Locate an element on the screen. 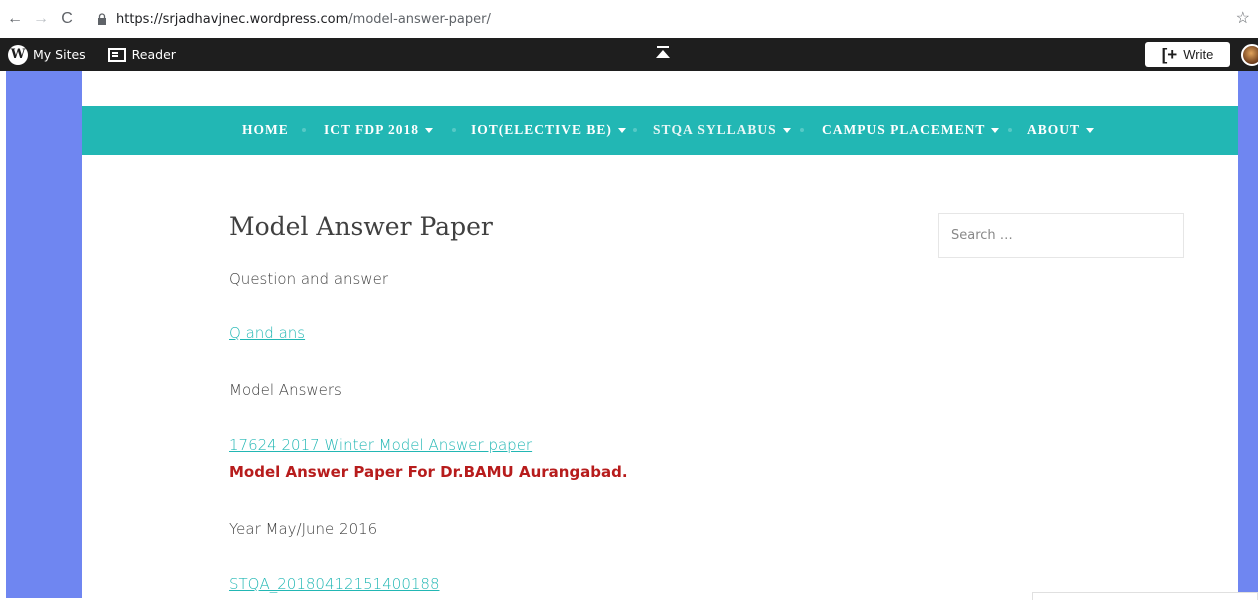 The width and height of the screenshot is (1258, 600). menu-item-label: ICT FDP 2018 is located at coordinates (372, 129).